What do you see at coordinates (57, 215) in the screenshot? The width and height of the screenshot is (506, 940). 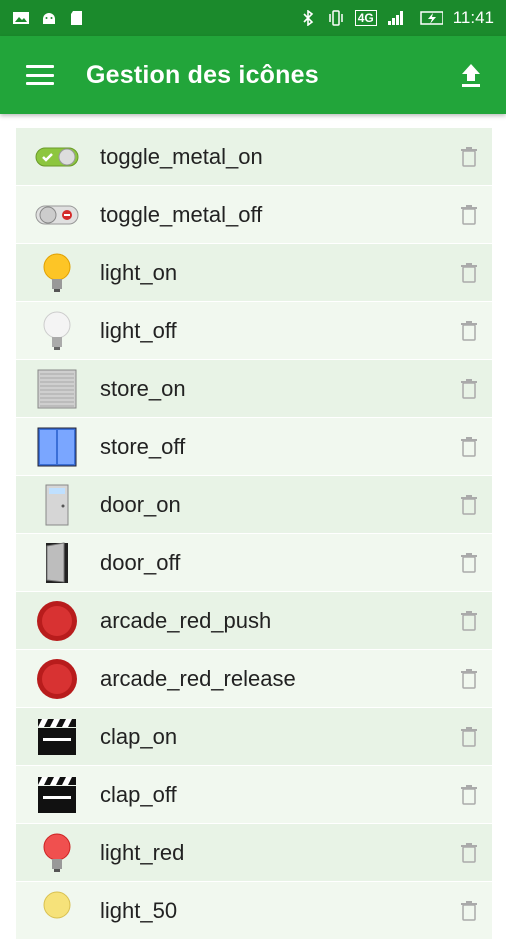 I see `toggle-off-icon` at bounding box center [57, 215].